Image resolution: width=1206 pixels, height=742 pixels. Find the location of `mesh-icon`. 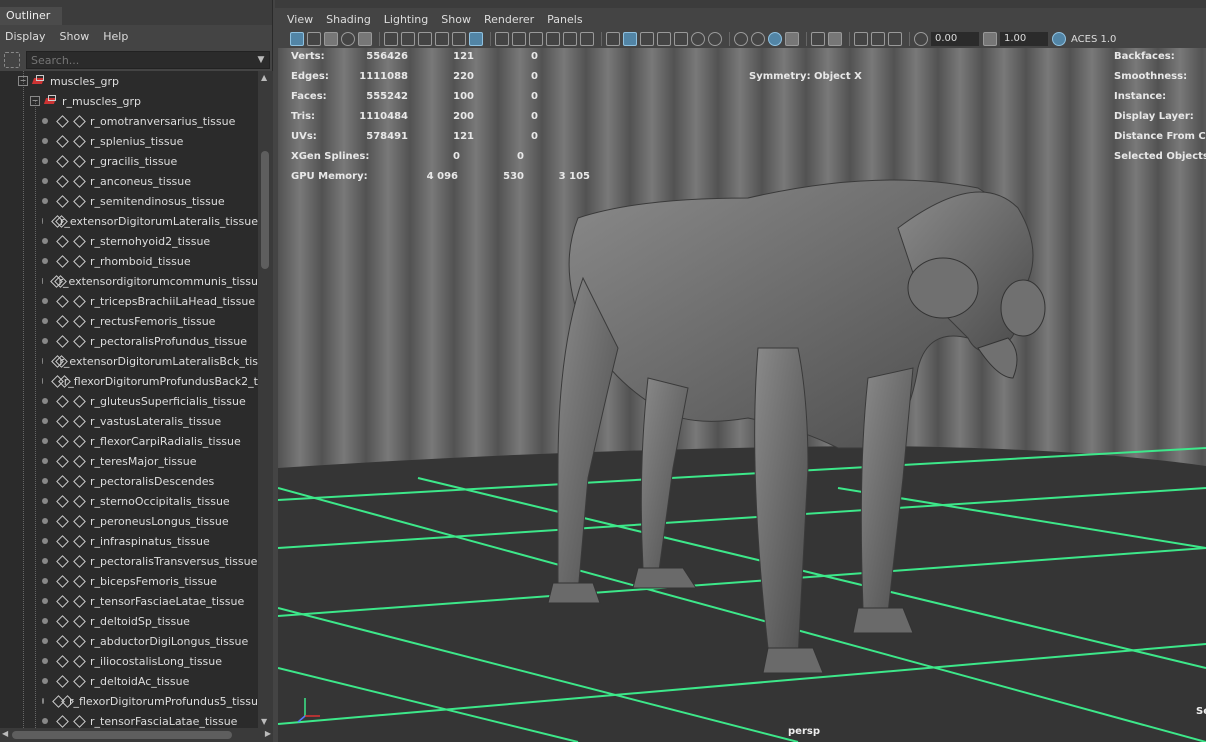

mesh-icon is located at coordinates (63, 301).